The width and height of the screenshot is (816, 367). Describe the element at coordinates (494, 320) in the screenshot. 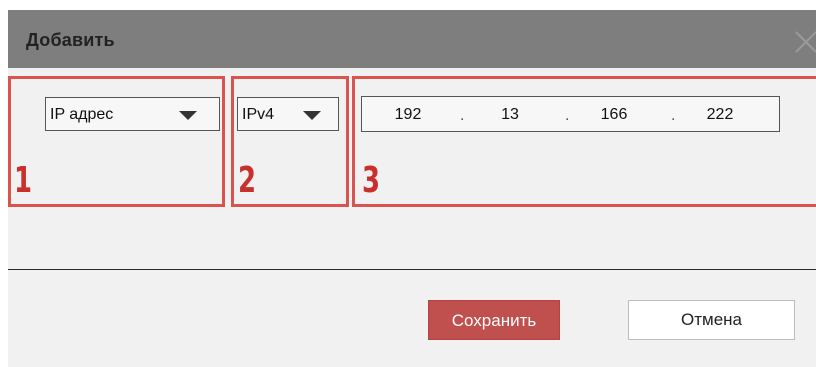

I see `save-button: Сохранить` at that location.